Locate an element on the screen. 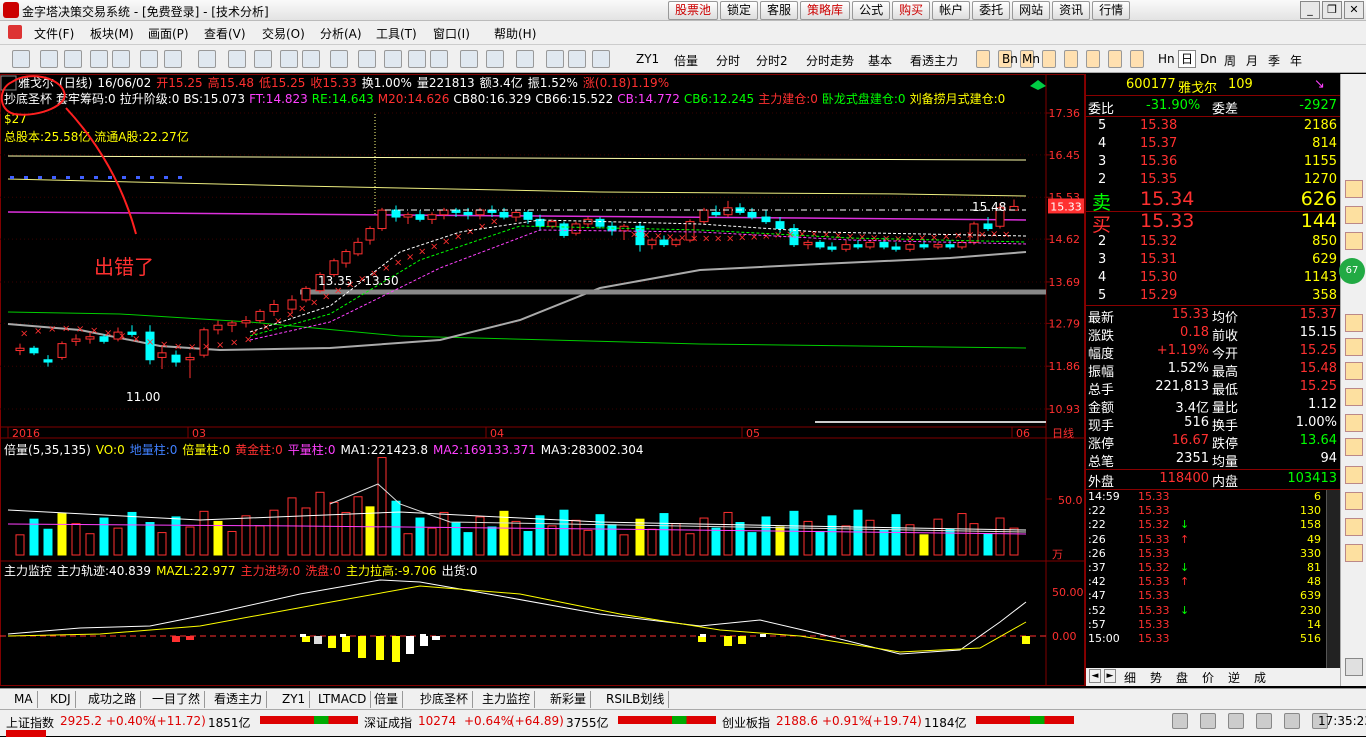 Image resolution: width=1366 pixels, height=737 pixels. period-8: 年 is located at coordinates (1296, 60).